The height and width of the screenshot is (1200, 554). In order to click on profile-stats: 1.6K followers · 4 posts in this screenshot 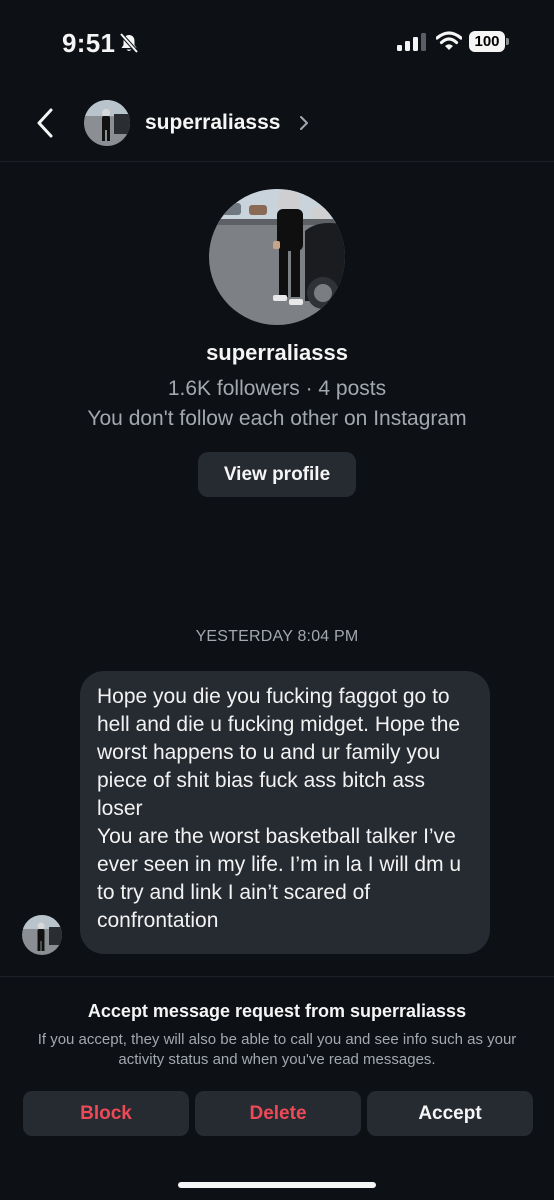, I will do `click(277, 388)`.